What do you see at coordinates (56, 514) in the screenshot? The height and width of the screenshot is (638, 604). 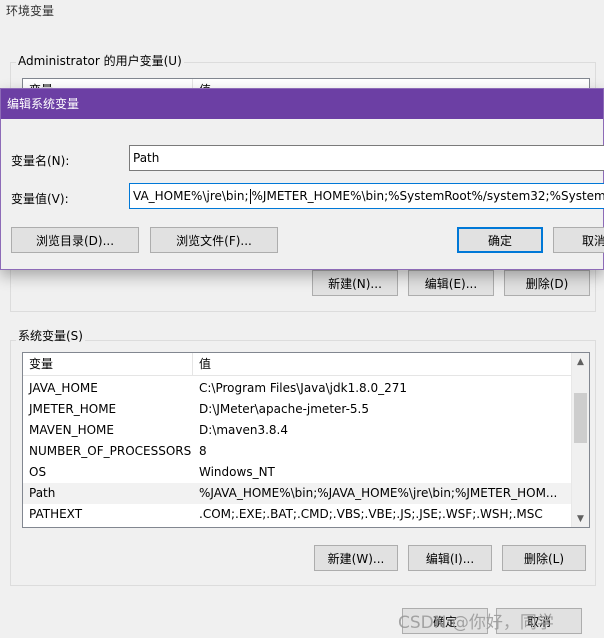 I see `variable-name-cell: PATHEXT` at bounding box center [56, 514].